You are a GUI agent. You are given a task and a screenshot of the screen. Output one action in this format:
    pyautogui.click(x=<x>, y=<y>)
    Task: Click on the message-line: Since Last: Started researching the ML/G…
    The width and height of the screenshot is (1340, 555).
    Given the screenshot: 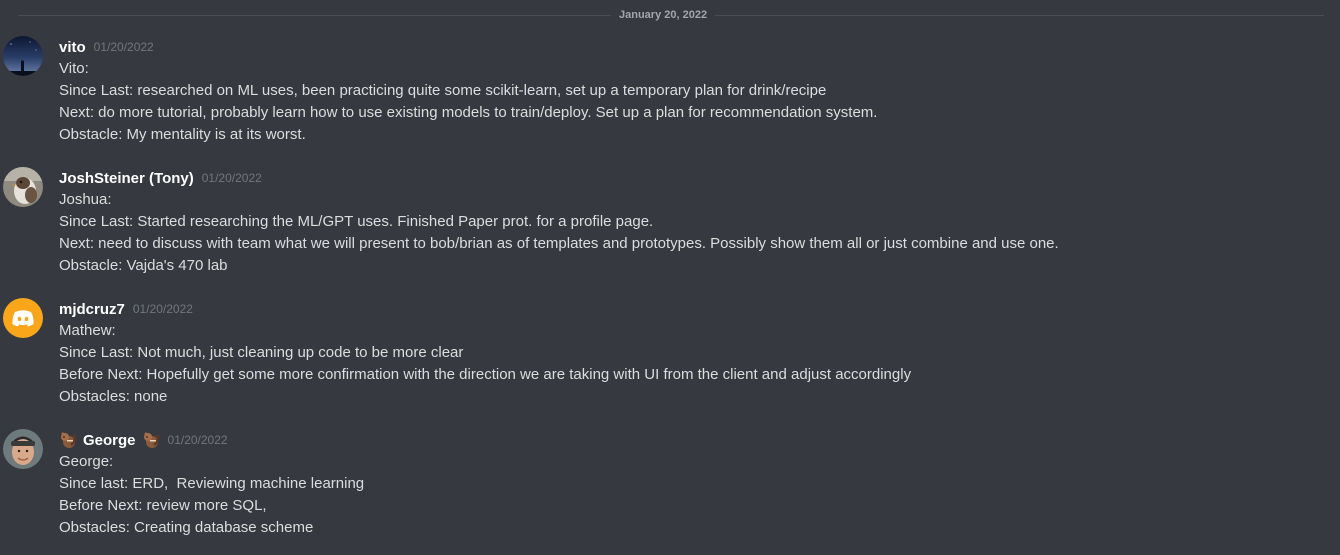 What is the action you would take?
    pyautogui.click(x=356, y=221)
    